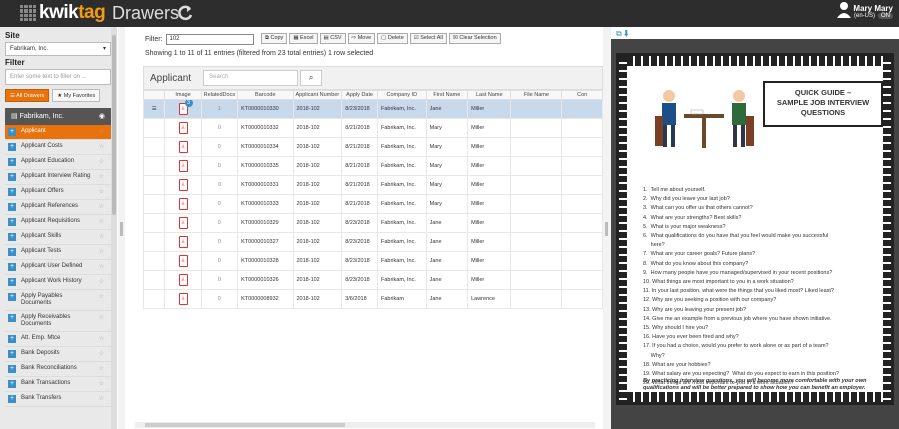 The height and width of the screenshot is (429, 899). What do you see at coordinates (58, 300) in the screenshot?
I see `sidebar-item: + Apply Payables Documents ☆` at bounding box center [58, 300].